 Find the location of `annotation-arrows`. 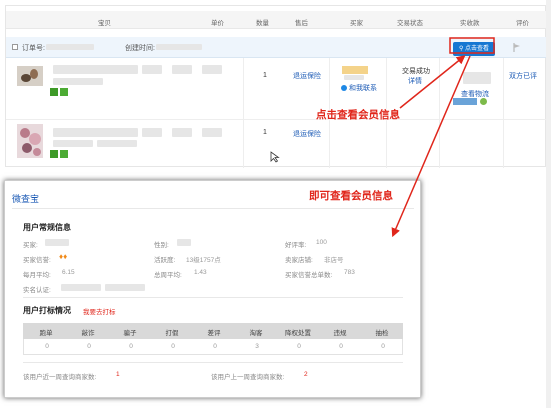

annotation-arrows is located at coordinates (443, 137).